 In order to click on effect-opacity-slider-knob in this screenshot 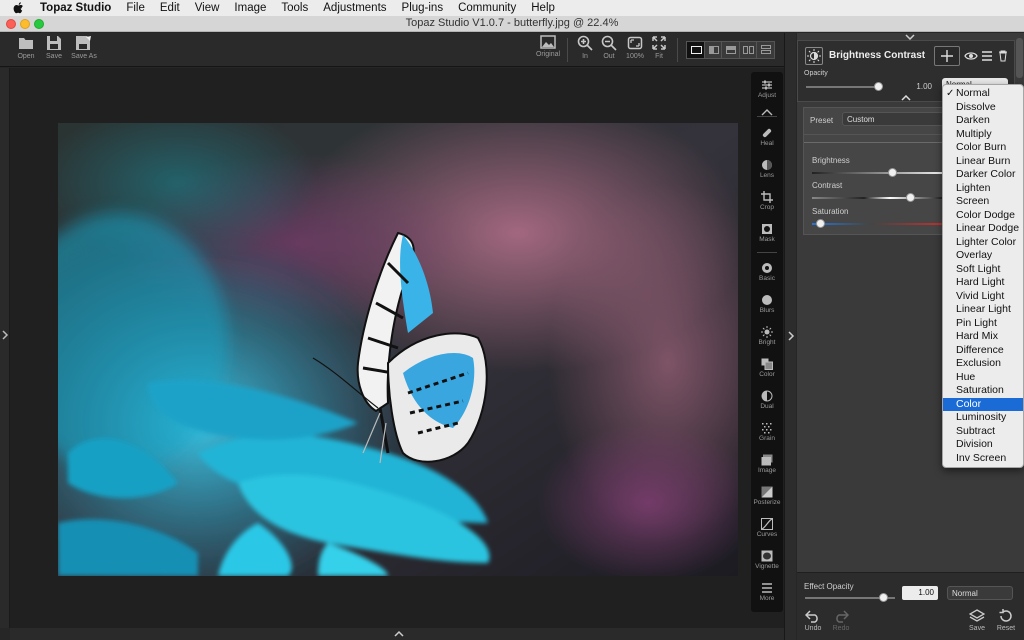, I will do `click(883, 597)`.